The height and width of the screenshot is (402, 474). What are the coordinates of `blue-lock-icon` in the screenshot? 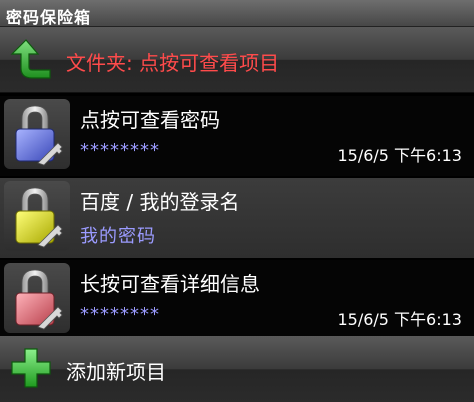 It's located at (39, 135).